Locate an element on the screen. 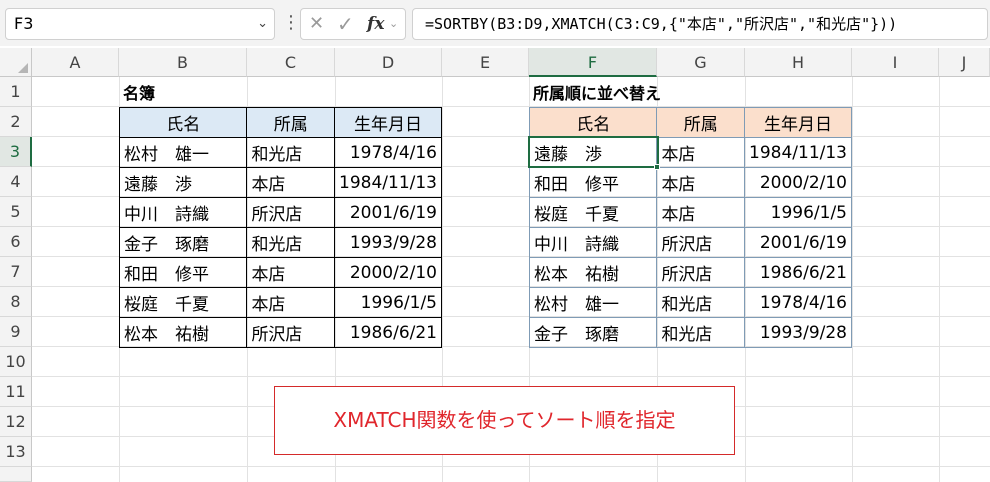  annotation-textbox: XMATCH関数を使ってソート順を指定 is located at coordinates (504, 420).